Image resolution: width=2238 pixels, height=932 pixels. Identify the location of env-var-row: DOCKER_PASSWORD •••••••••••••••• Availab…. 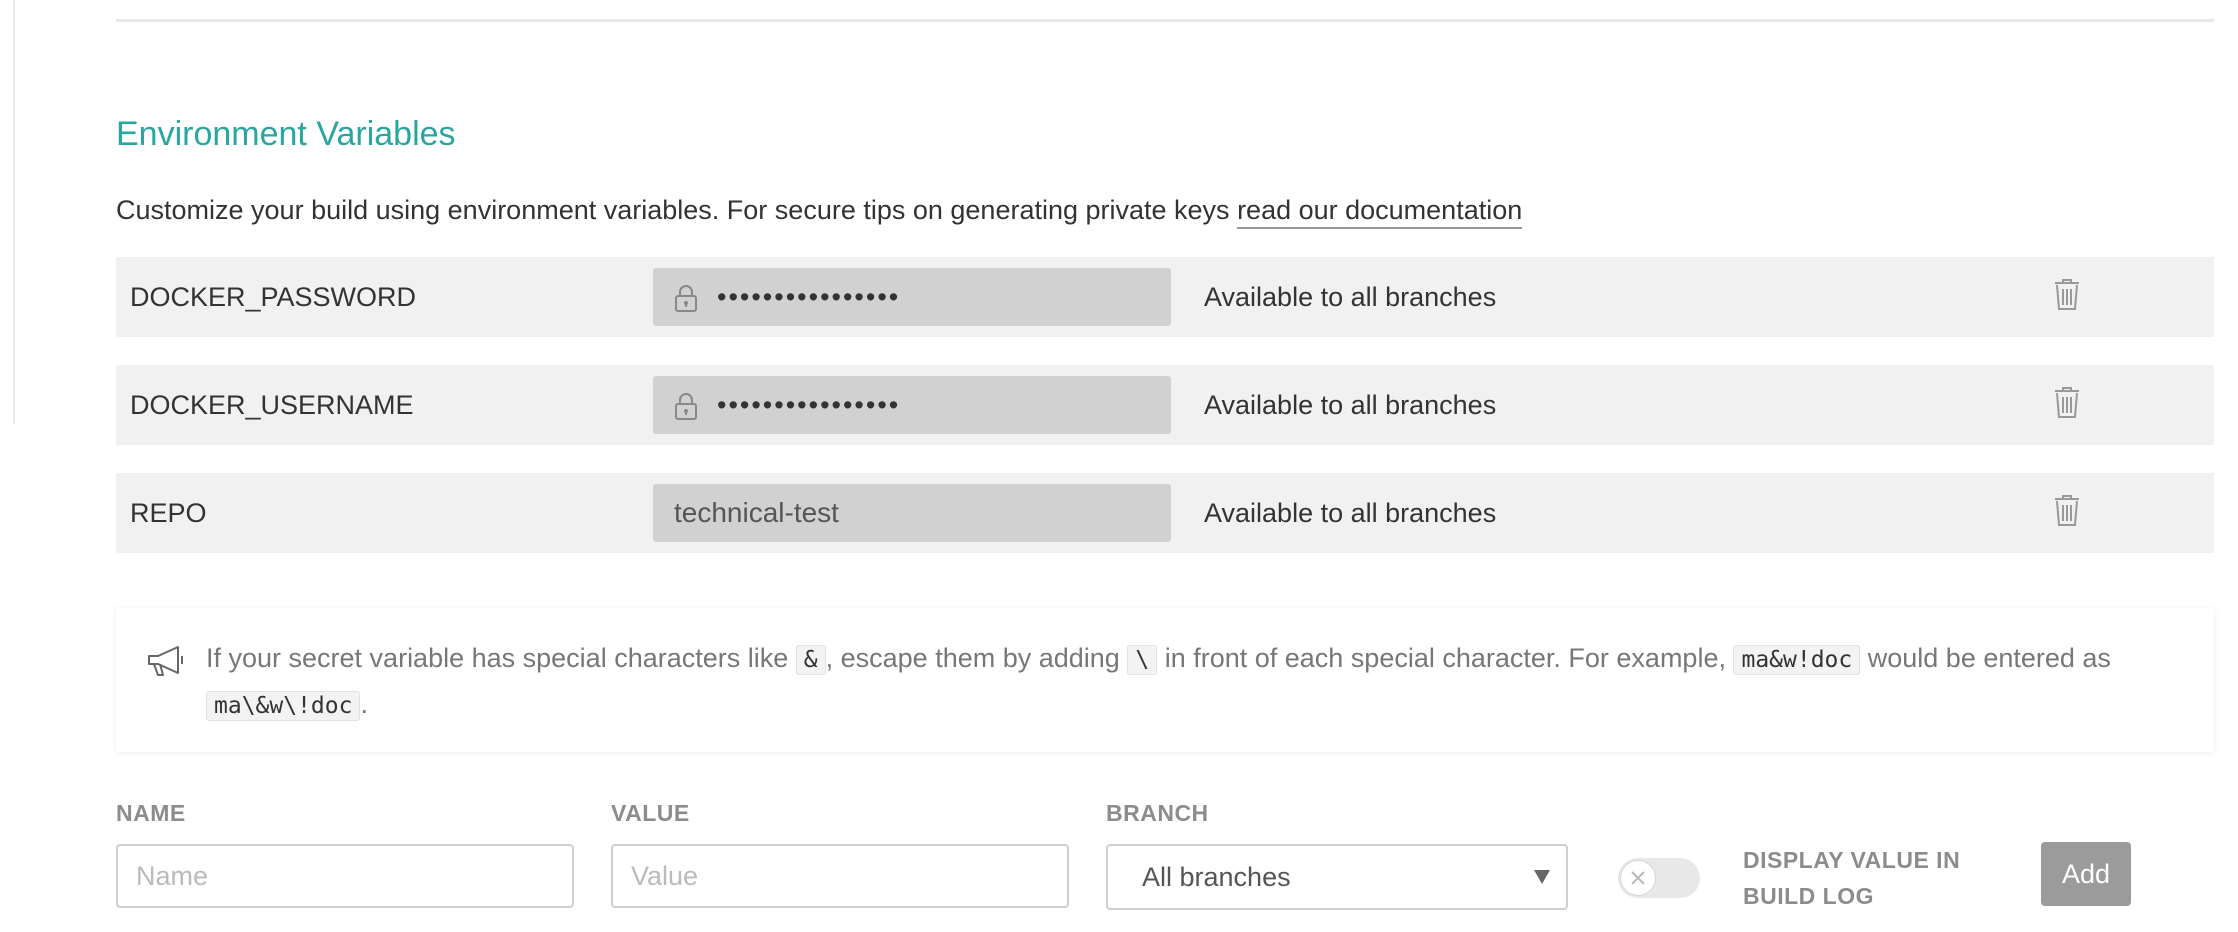
(1165, 297).